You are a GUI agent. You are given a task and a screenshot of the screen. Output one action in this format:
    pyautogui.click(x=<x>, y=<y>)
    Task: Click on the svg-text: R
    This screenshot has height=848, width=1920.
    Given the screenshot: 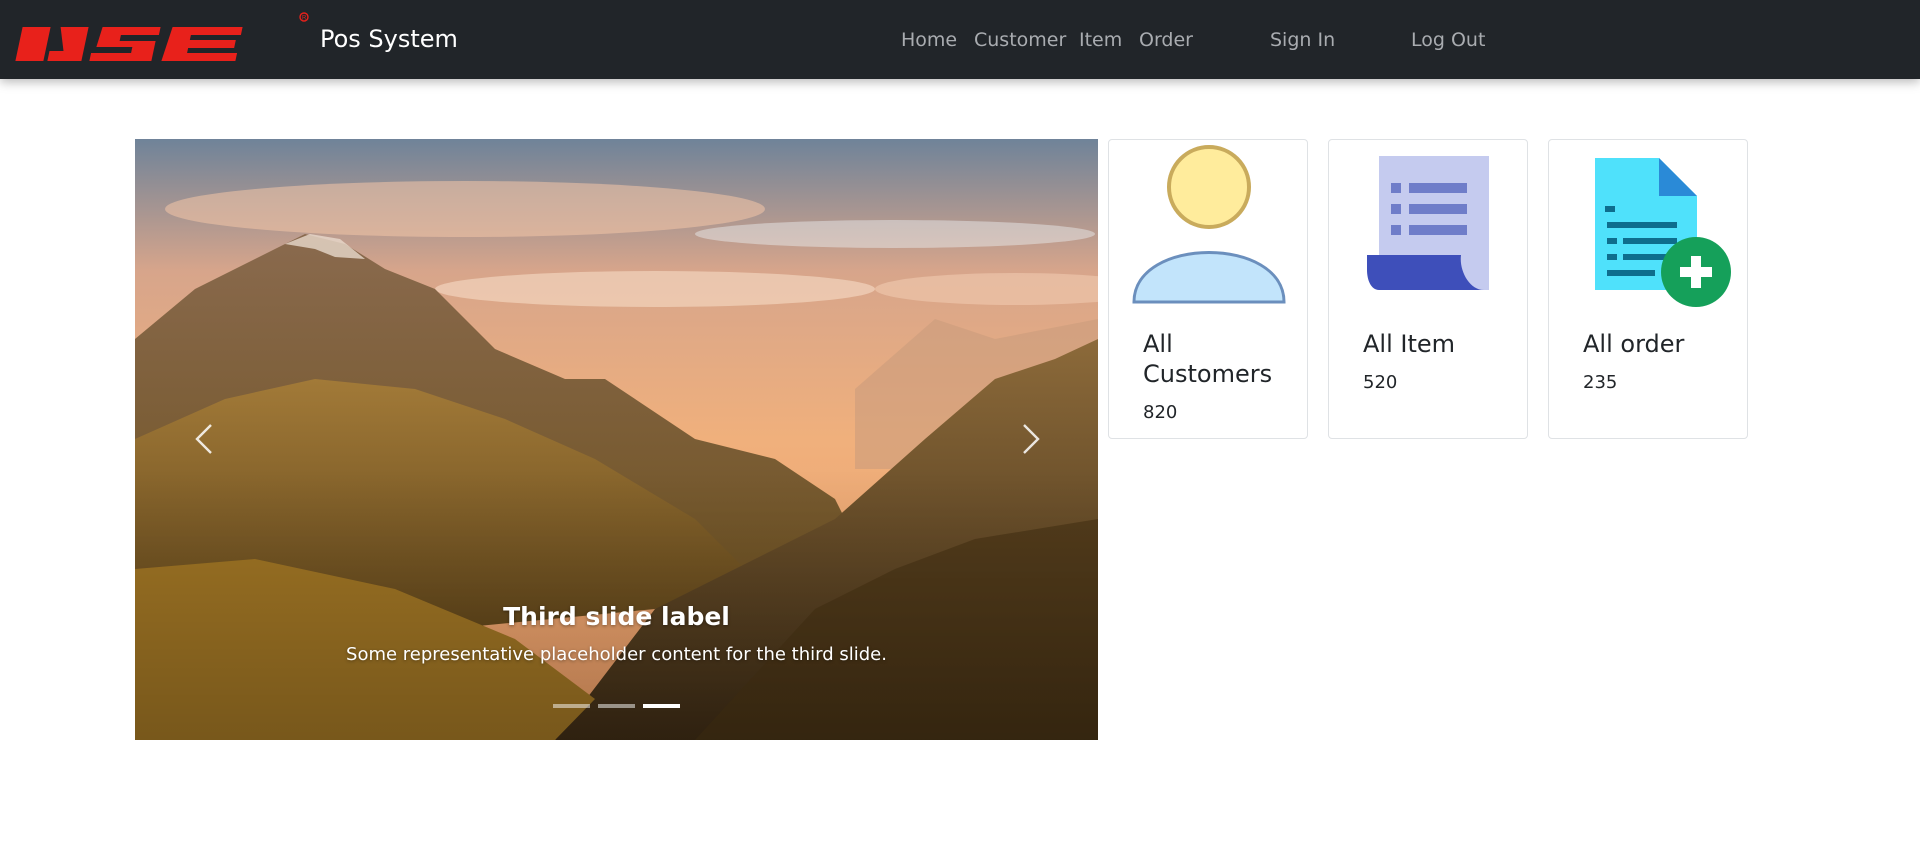 What is the action you would take?
    pyautogui.click(x=304, y=19)
    